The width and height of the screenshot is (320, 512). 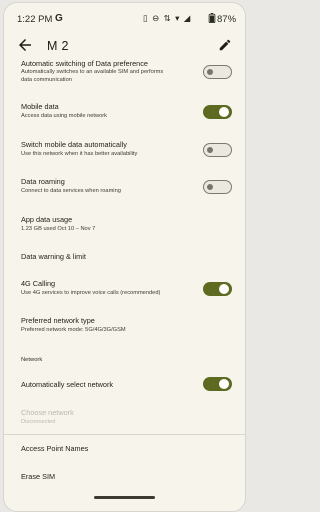 I want to click on setting-subtitle: Preferred network mode: 5G/4G/3G/GSM, so click(x=73, y=330).